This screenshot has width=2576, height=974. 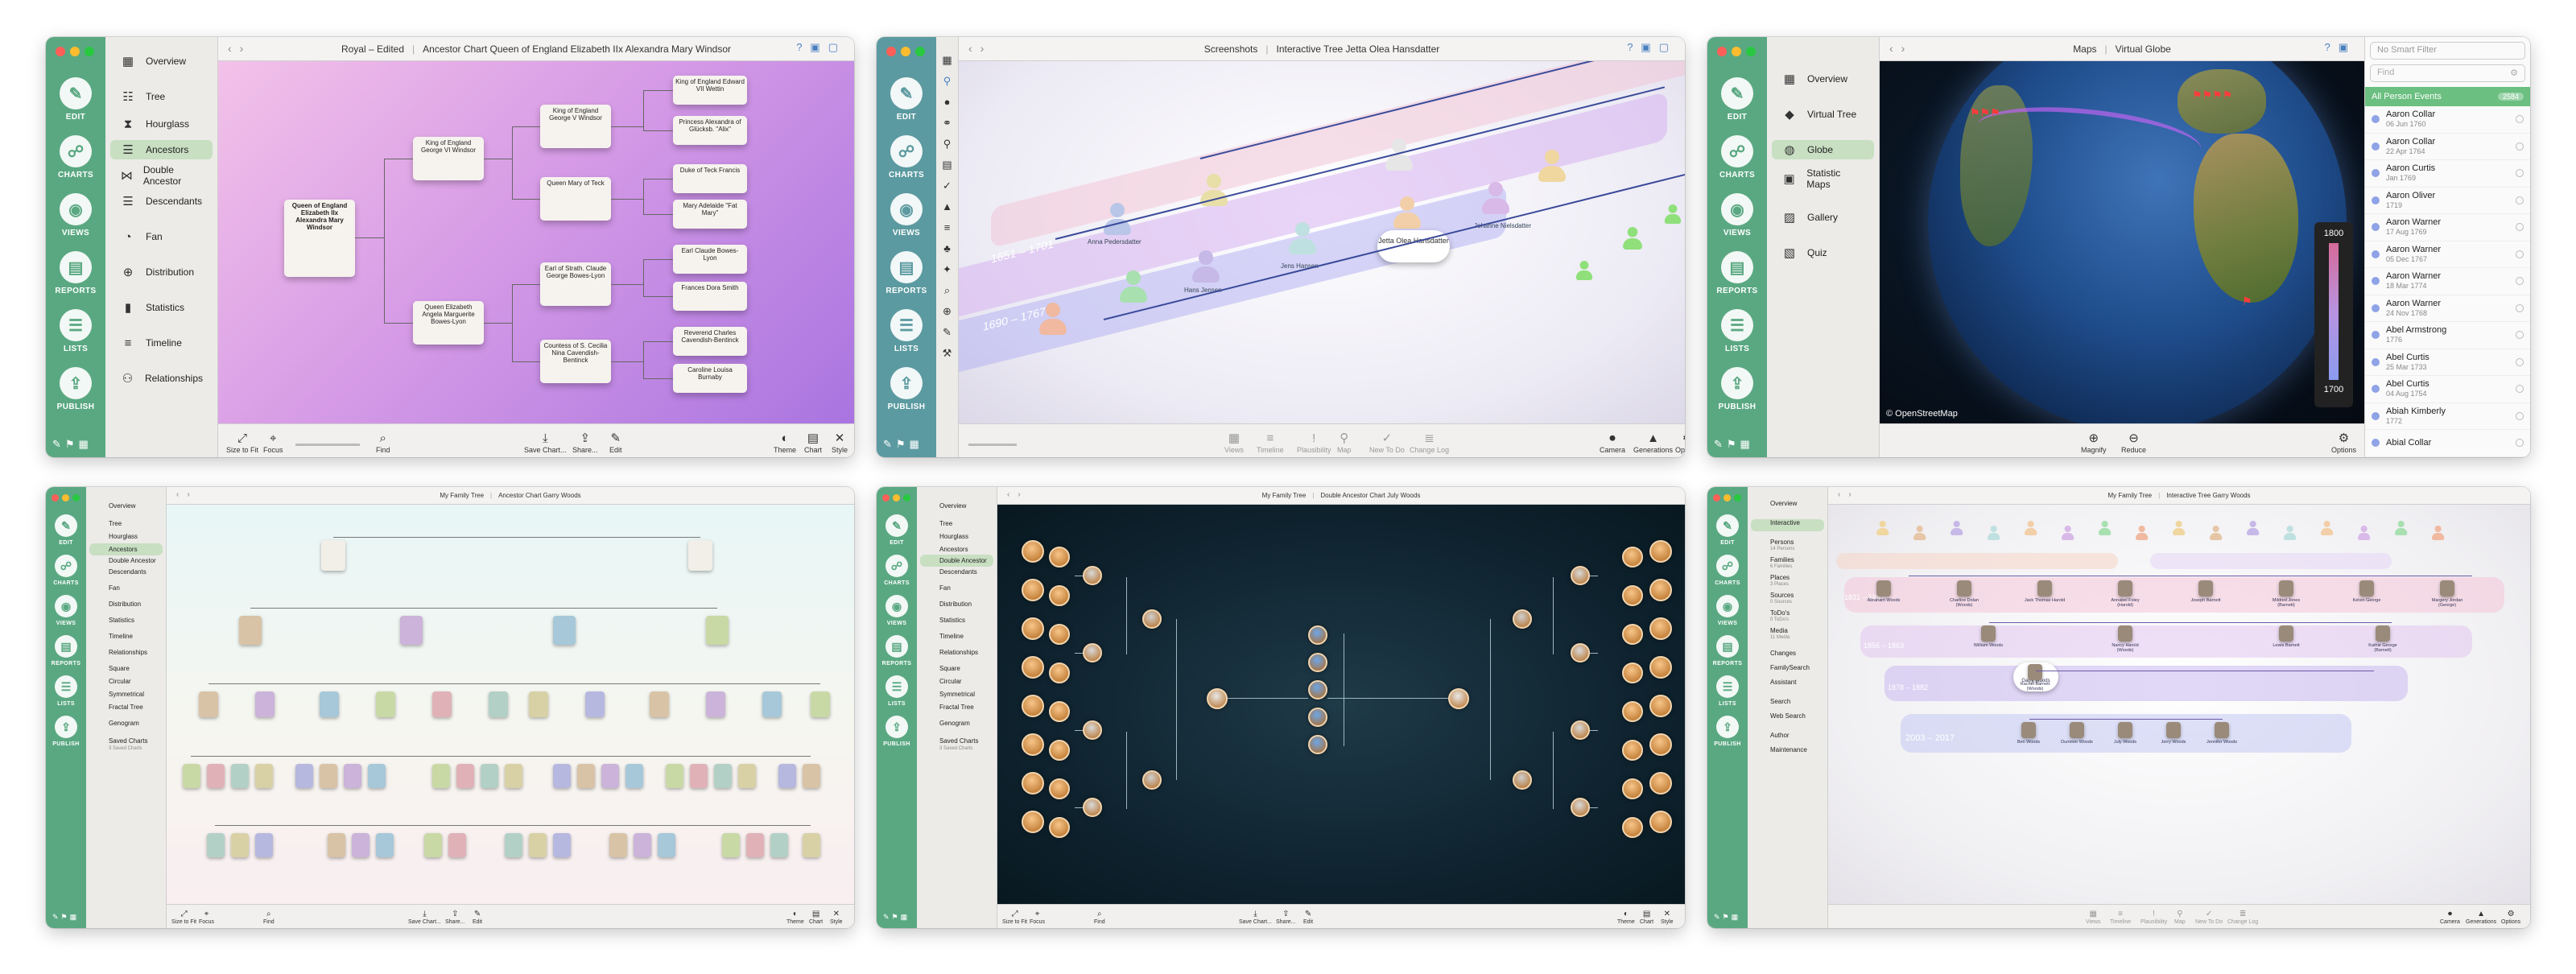 I want to click on menu-item-changes: Changes, so click(x=1787, y=656).